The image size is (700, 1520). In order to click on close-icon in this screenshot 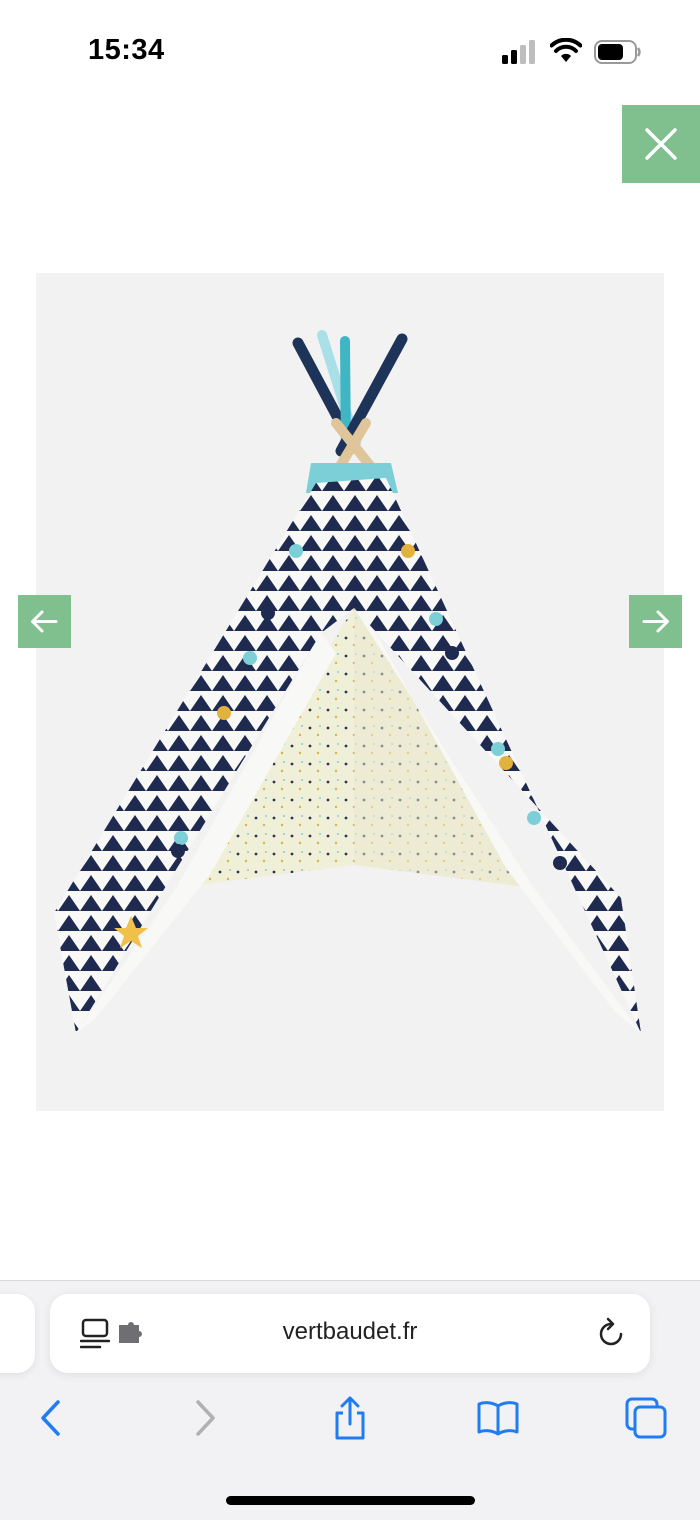, I will do `click(661, 144)`.